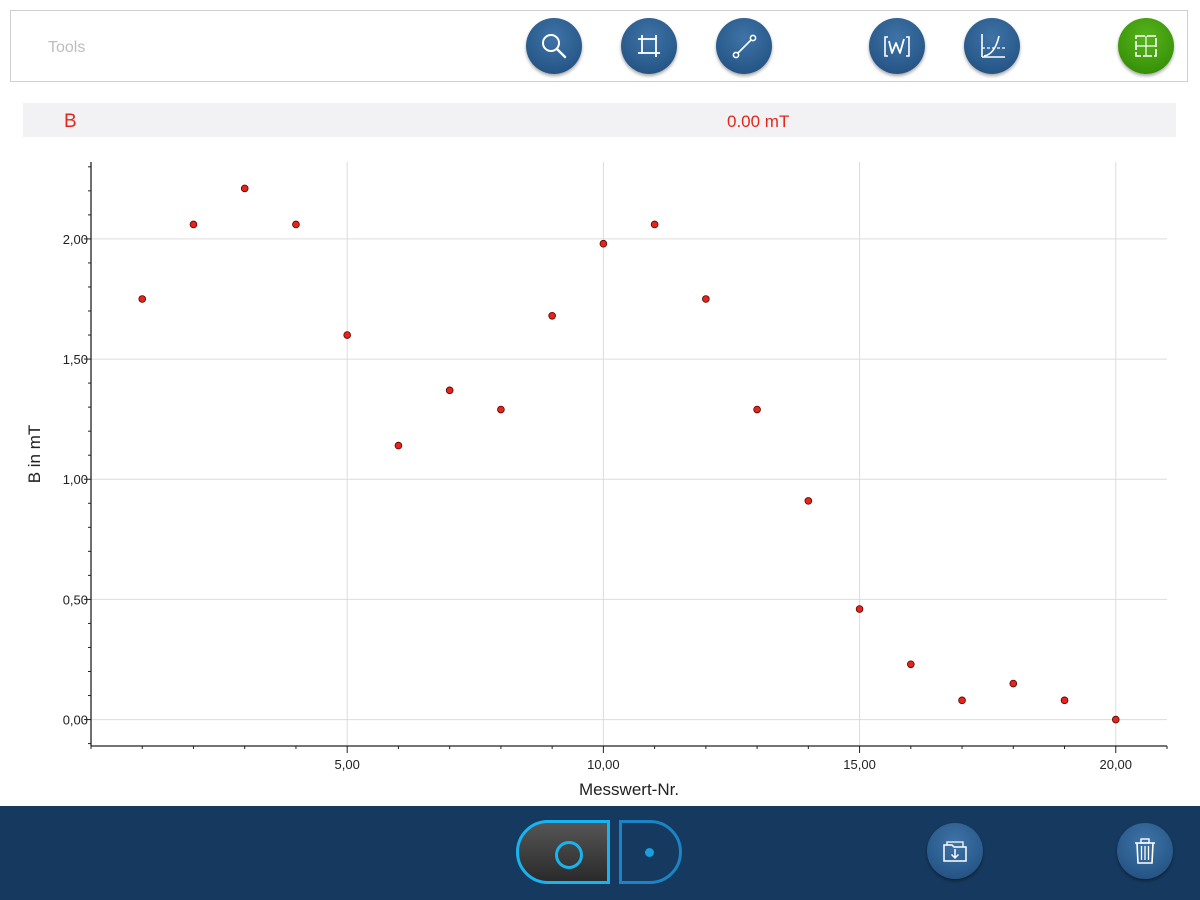 The image size is (1200, 900). Describe the element at coordinates (599, 120) in the screenshot. I see `measurement-readout: B 0.00 mT` at that location.